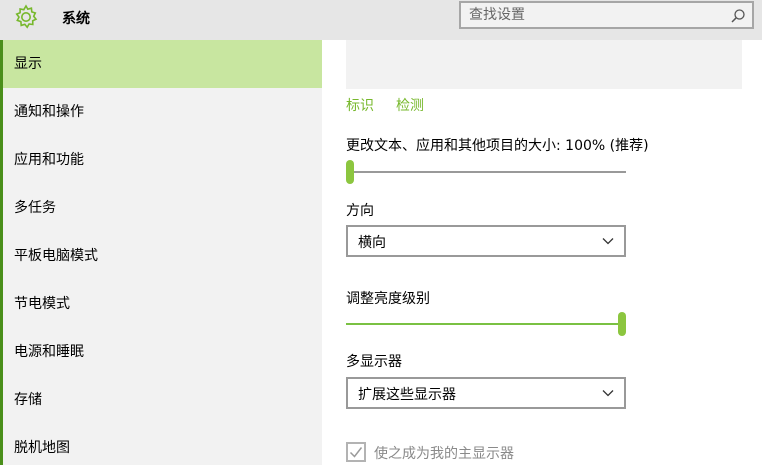  I want to click on search-icon, so click(738, 16).